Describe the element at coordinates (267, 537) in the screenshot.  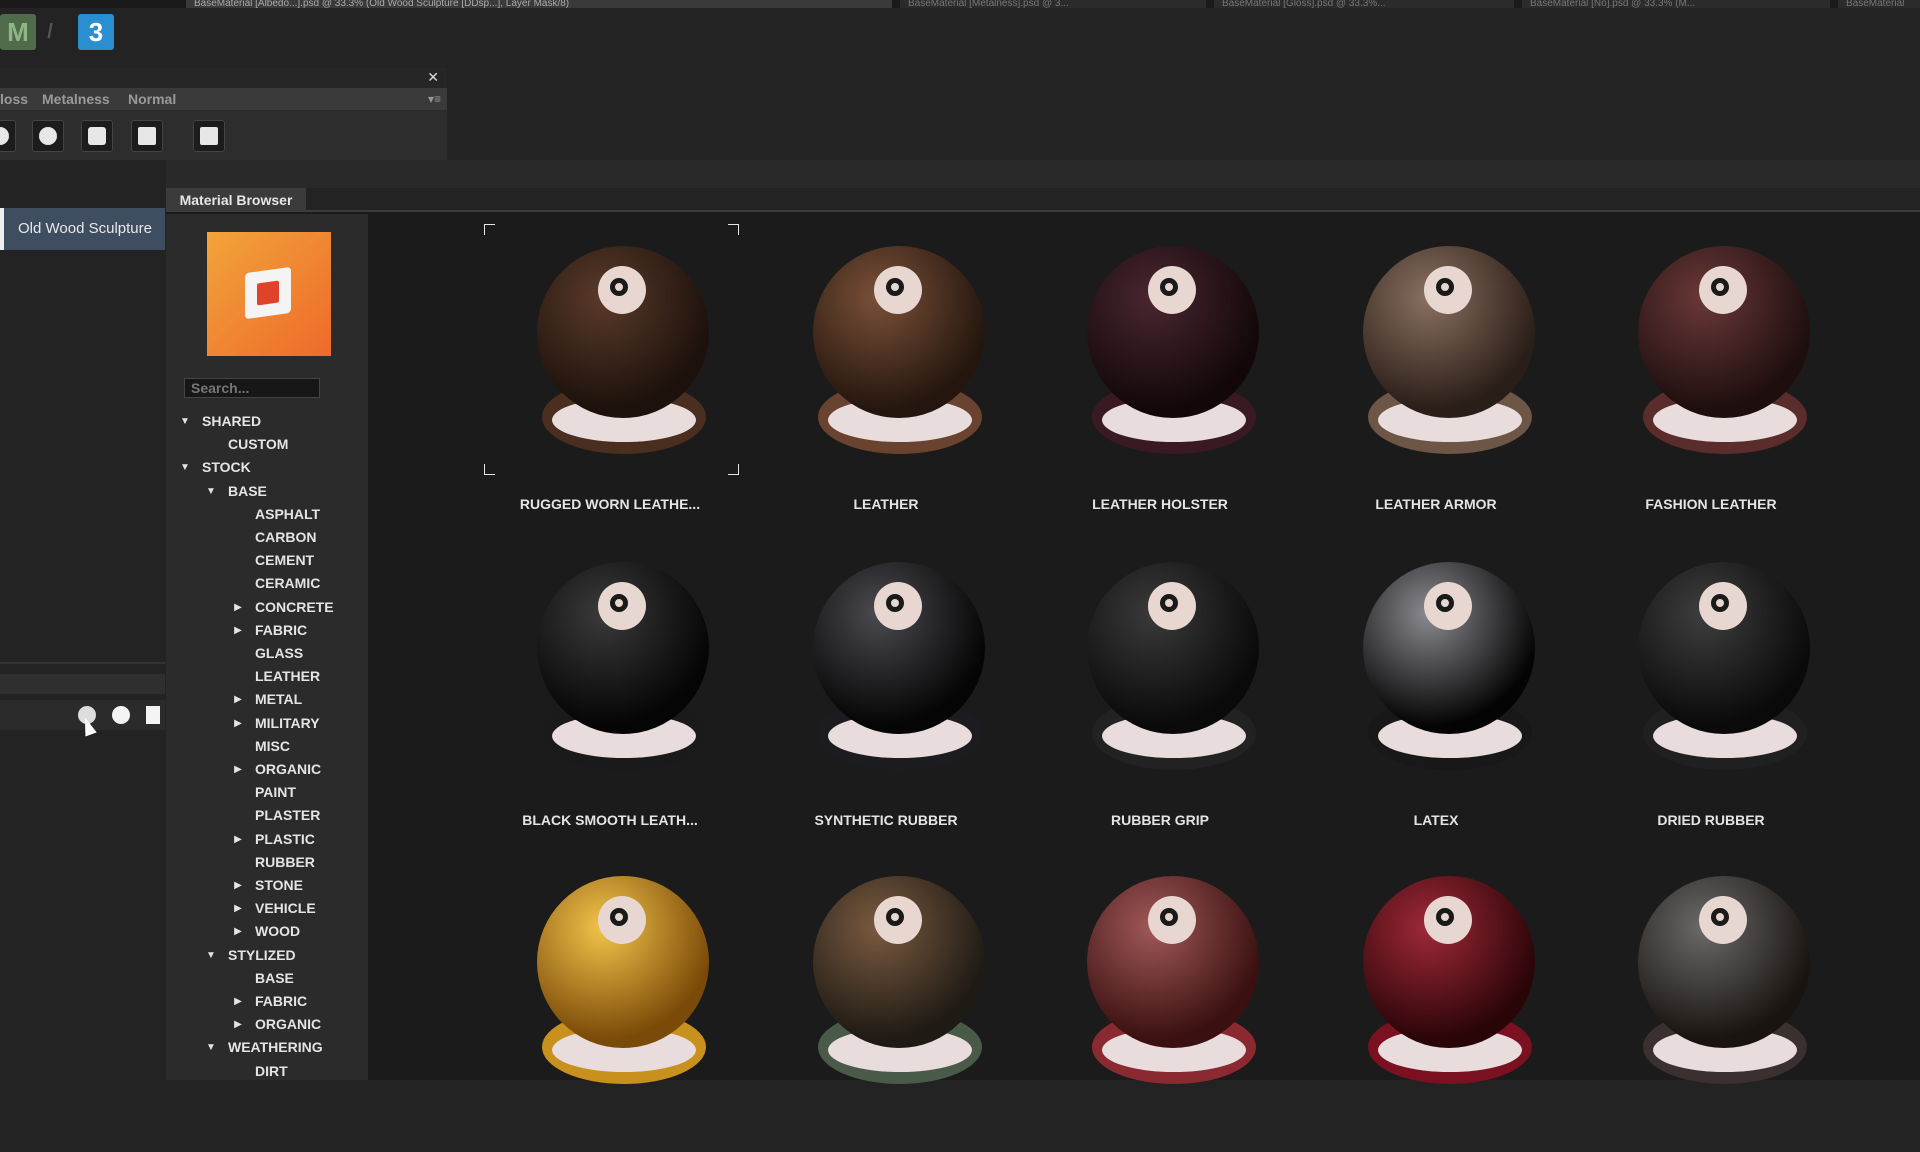
I see `tree-item: CARBON` at that location.